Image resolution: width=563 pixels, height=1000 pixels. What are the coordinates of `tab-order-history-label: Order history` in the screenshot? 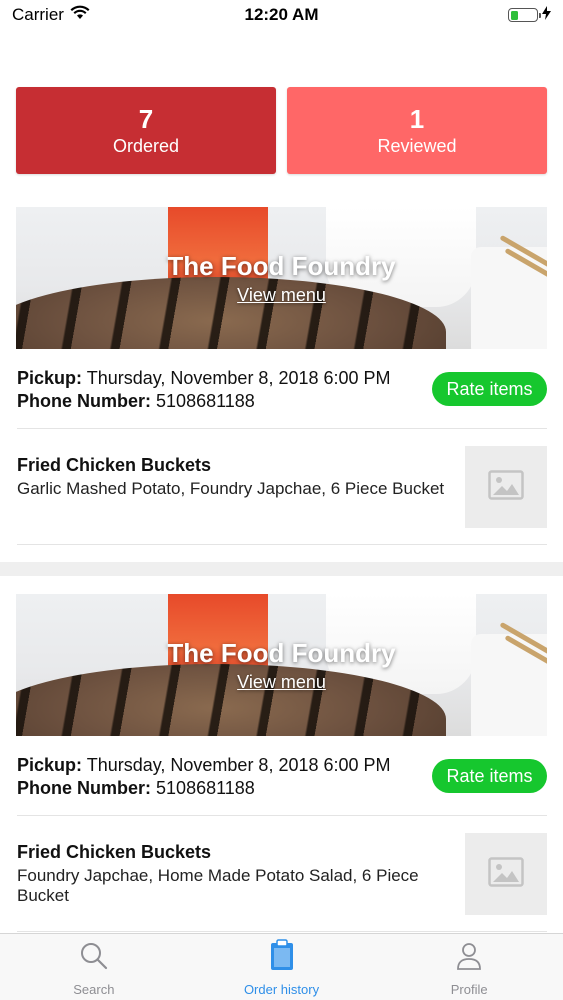 It's located at (281, 989).